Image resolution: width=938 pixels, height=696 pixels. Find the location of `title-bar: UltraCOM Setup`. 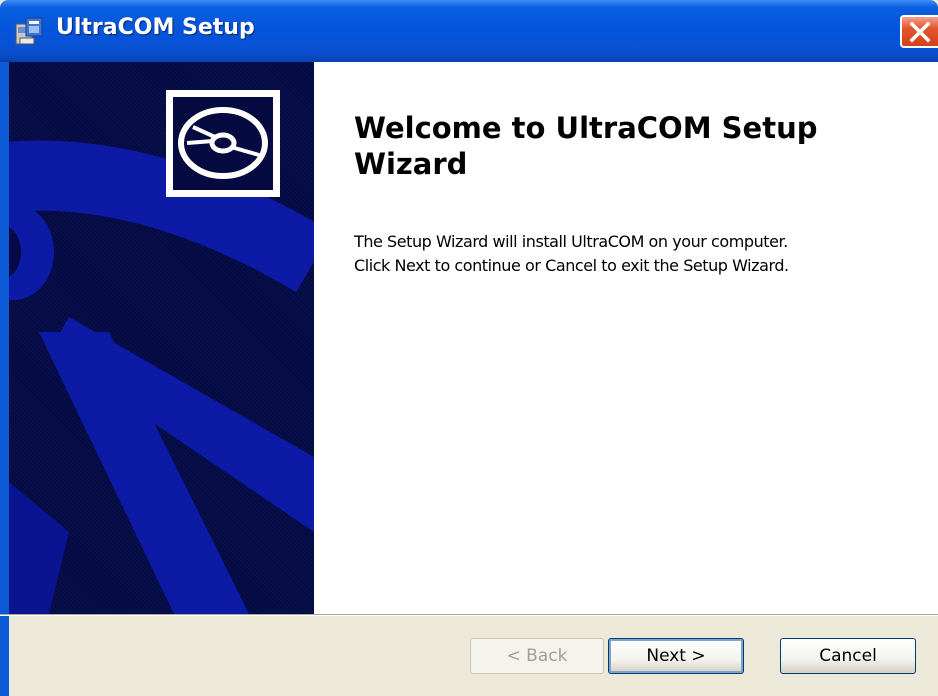

title-bar: UltraCOM Setup is located at coordinates (469, 31).